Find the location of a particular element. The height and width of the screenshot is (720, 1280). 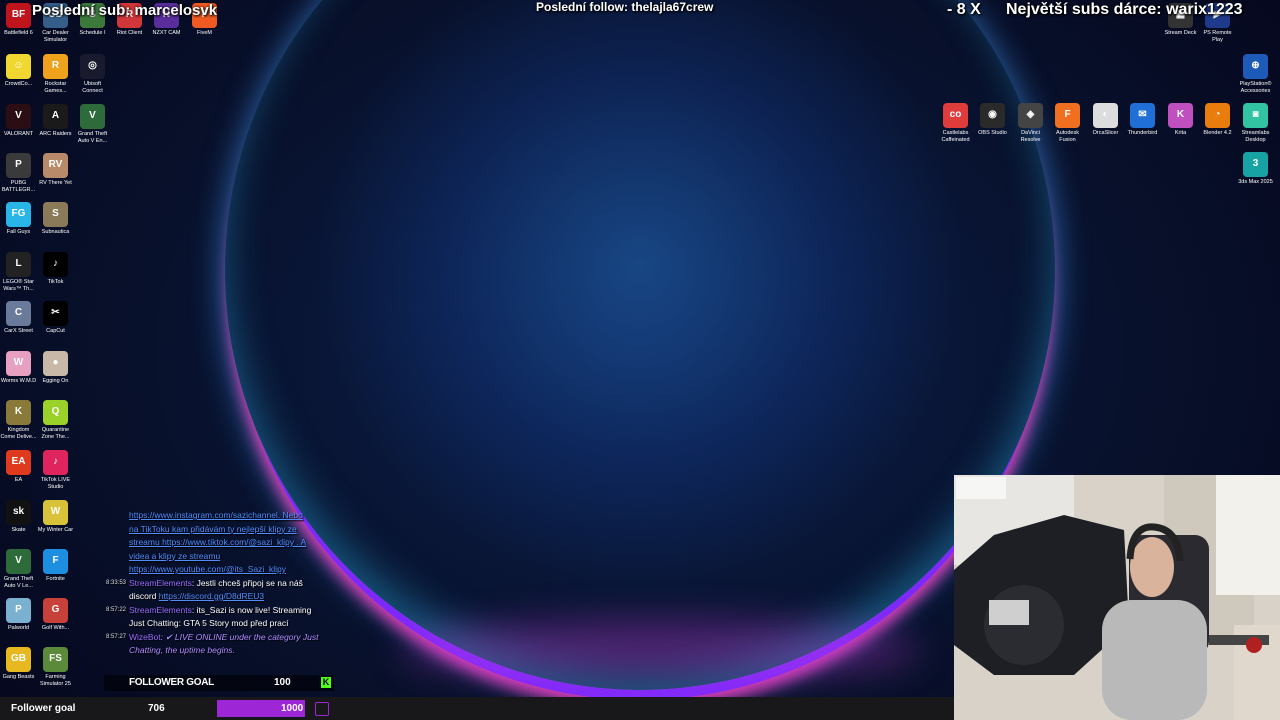

desktop-shortcut-ps-accessories: ⊕ PlayStation® Accessories is located at coordinates (1255, 74).